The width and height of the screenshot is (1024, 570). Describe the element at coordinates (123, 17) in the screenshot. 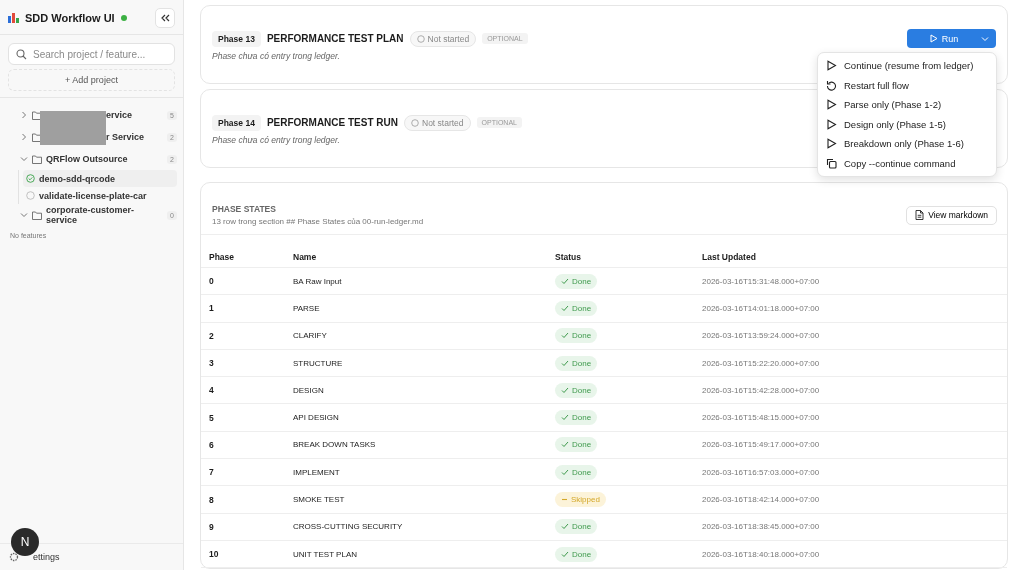

I see `status-dot` at that location.